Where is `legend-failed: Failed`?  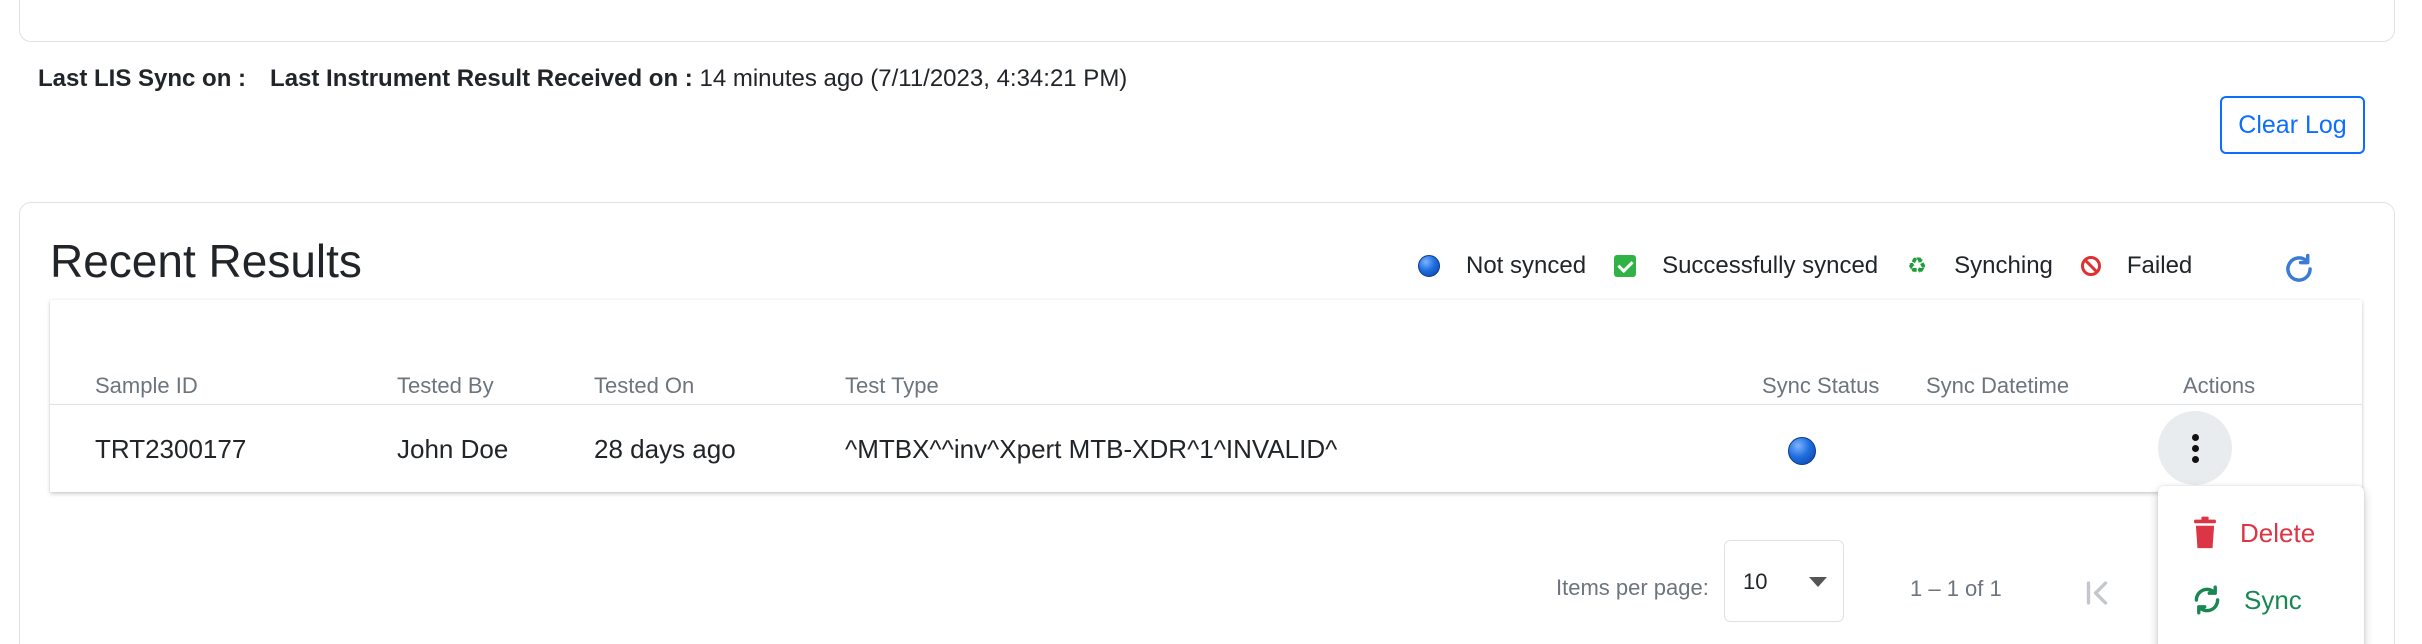
legend-failed: Failed is located at coordinates (2136, 266).